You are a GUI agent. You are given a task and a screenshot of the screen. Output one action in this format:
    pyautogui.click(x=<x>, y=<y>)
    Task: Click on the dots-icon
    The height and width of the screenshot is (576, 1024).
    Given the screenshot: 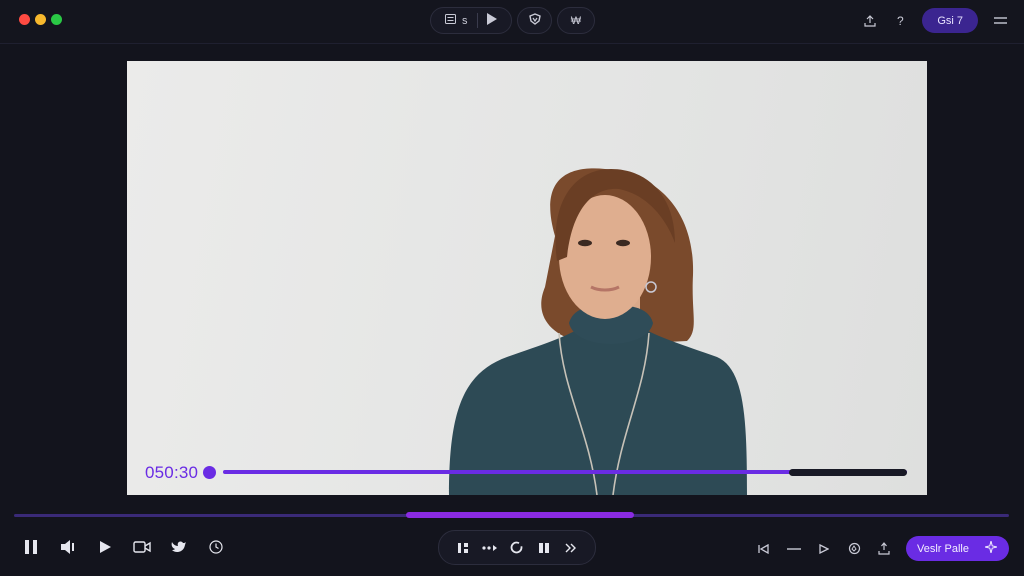 What is the action you would take?
    pyautogui.click(x=490, y=548)
    